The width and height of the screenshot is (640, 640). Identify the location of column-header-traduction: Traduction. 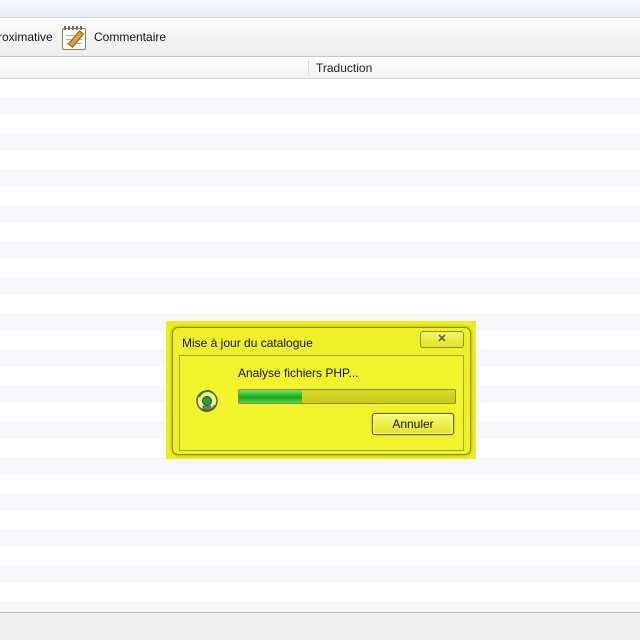
(344, 68).